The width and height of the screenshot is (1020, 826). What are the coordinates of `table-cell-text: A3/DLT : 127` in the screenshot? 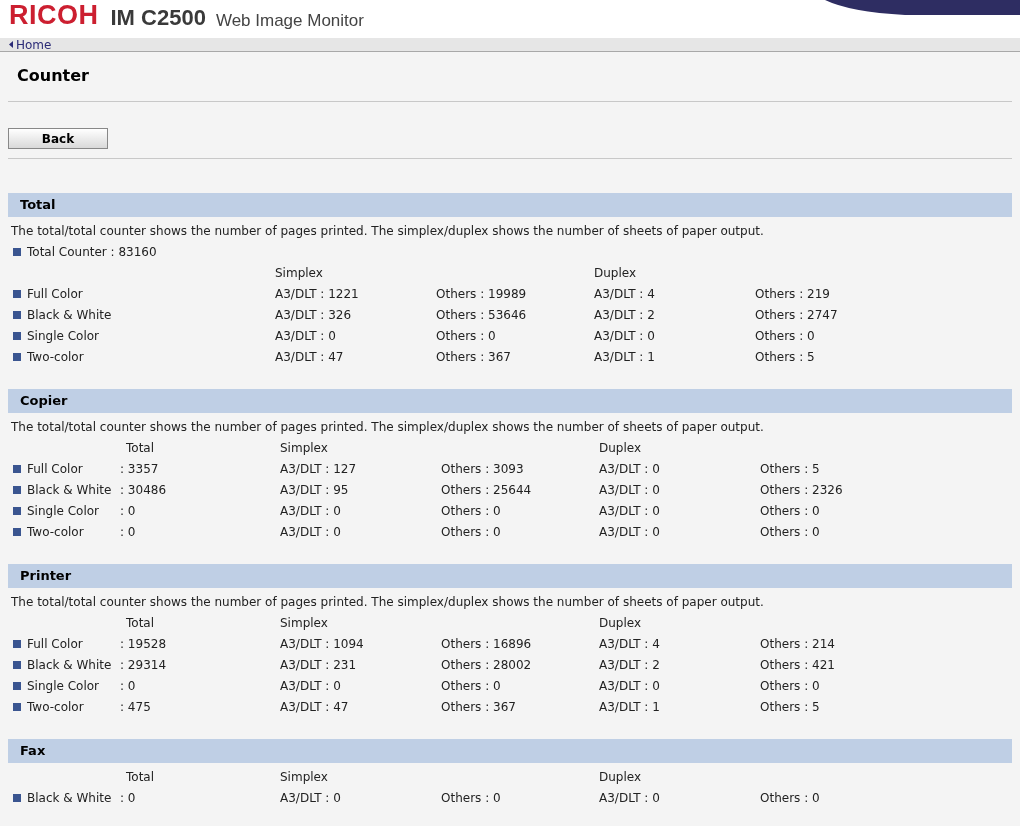 It's located at (319, 469).